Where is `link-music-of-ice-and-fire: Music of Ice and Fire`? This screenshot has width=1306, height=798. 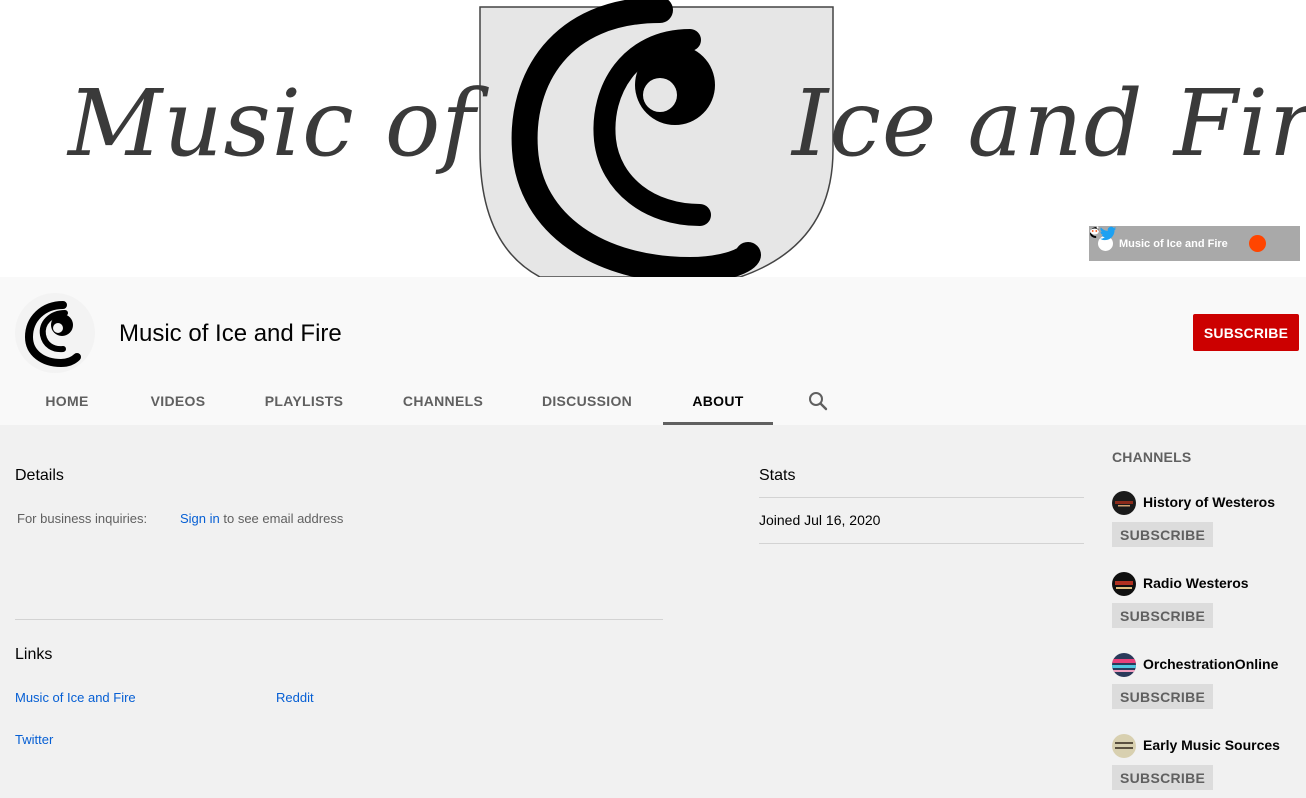 link-music-of-ice-and-fire: Music of Ice and Fire is located at coordinates (75, 697).